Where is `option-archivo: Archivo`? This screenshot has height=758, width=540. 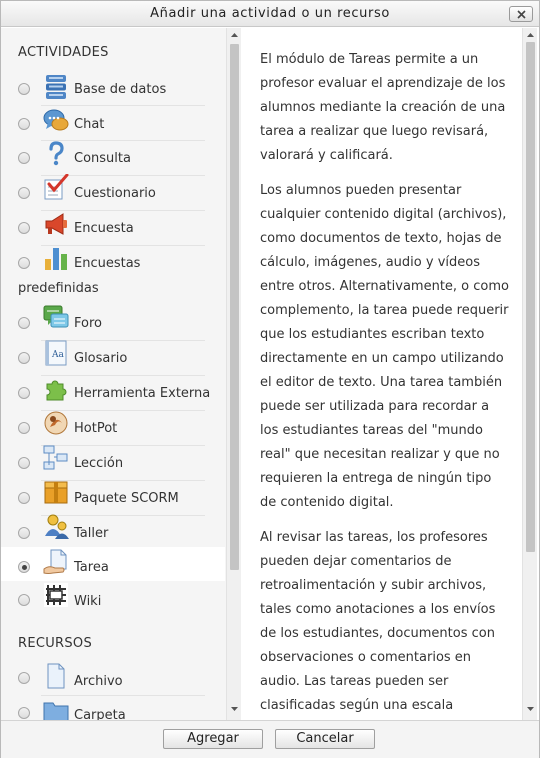 option-archivo: Archivo is located at coordinates (113, 678).